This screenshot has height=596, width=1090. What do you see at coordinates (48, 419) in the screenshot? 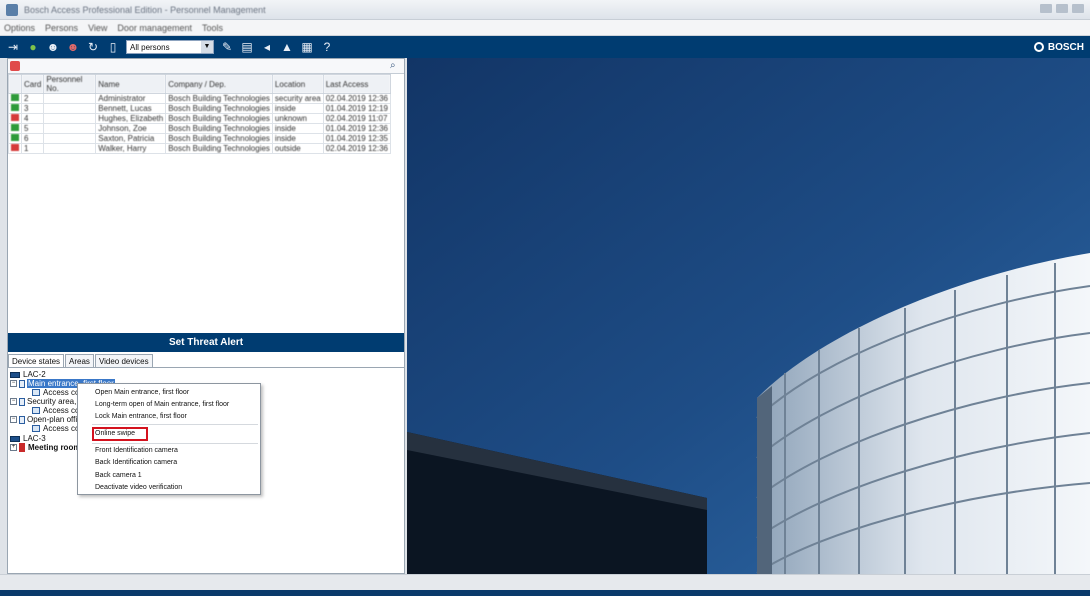
I see `tree-node-open-plan: − Open-plan office` at bounding box center [48, 419].